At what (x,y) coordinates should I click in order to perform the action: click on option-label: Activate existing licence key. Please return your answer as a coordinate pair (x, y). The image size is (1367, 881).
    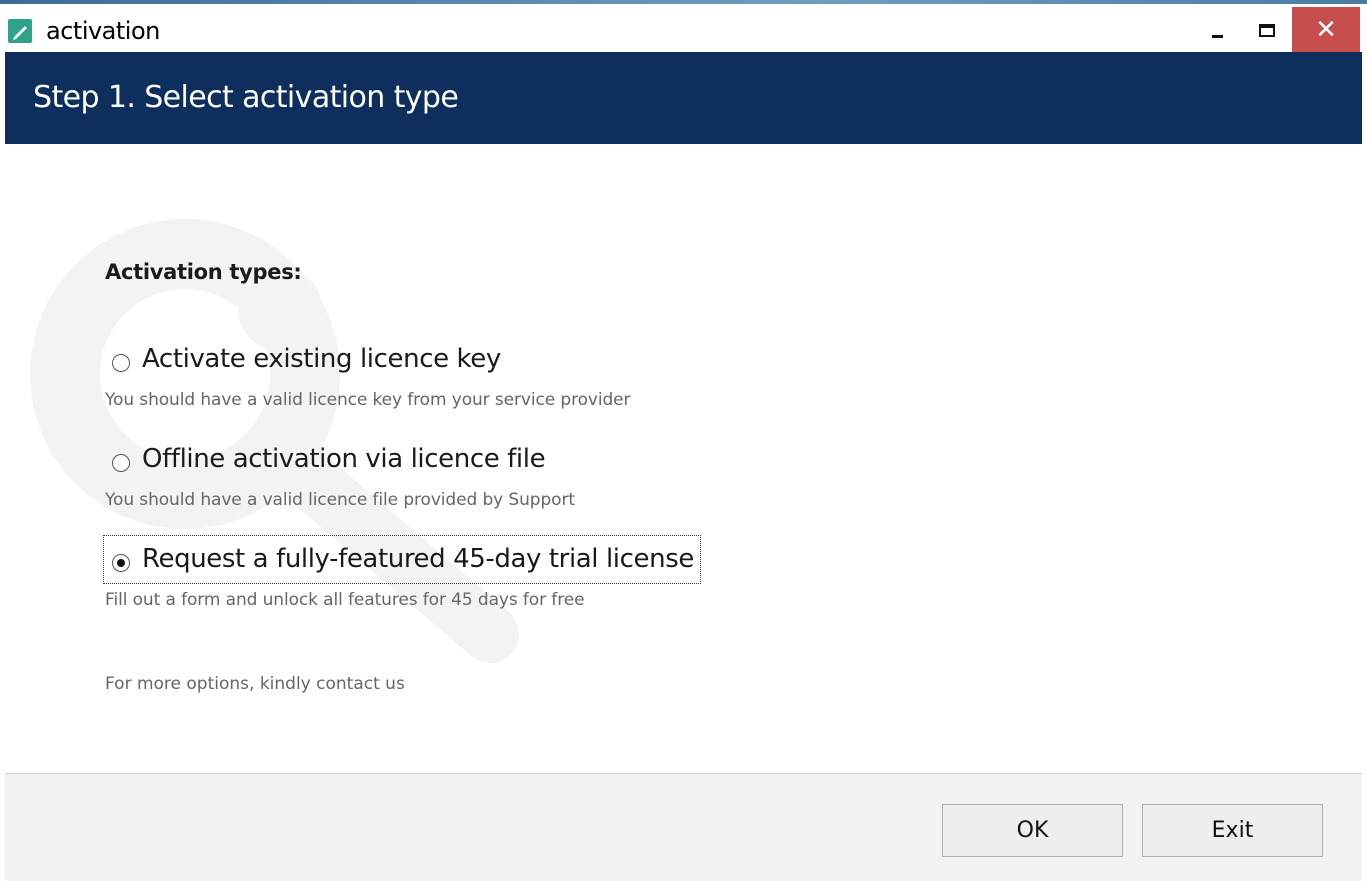
    Looking at the image, I should click on (321, 359).